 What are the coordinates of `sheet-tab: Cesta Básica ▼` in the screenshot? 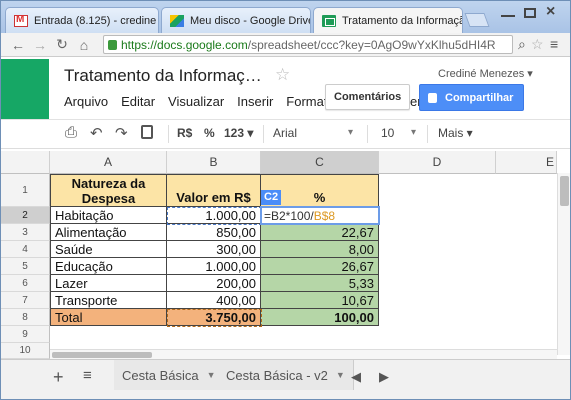 It's located at (169, 375).